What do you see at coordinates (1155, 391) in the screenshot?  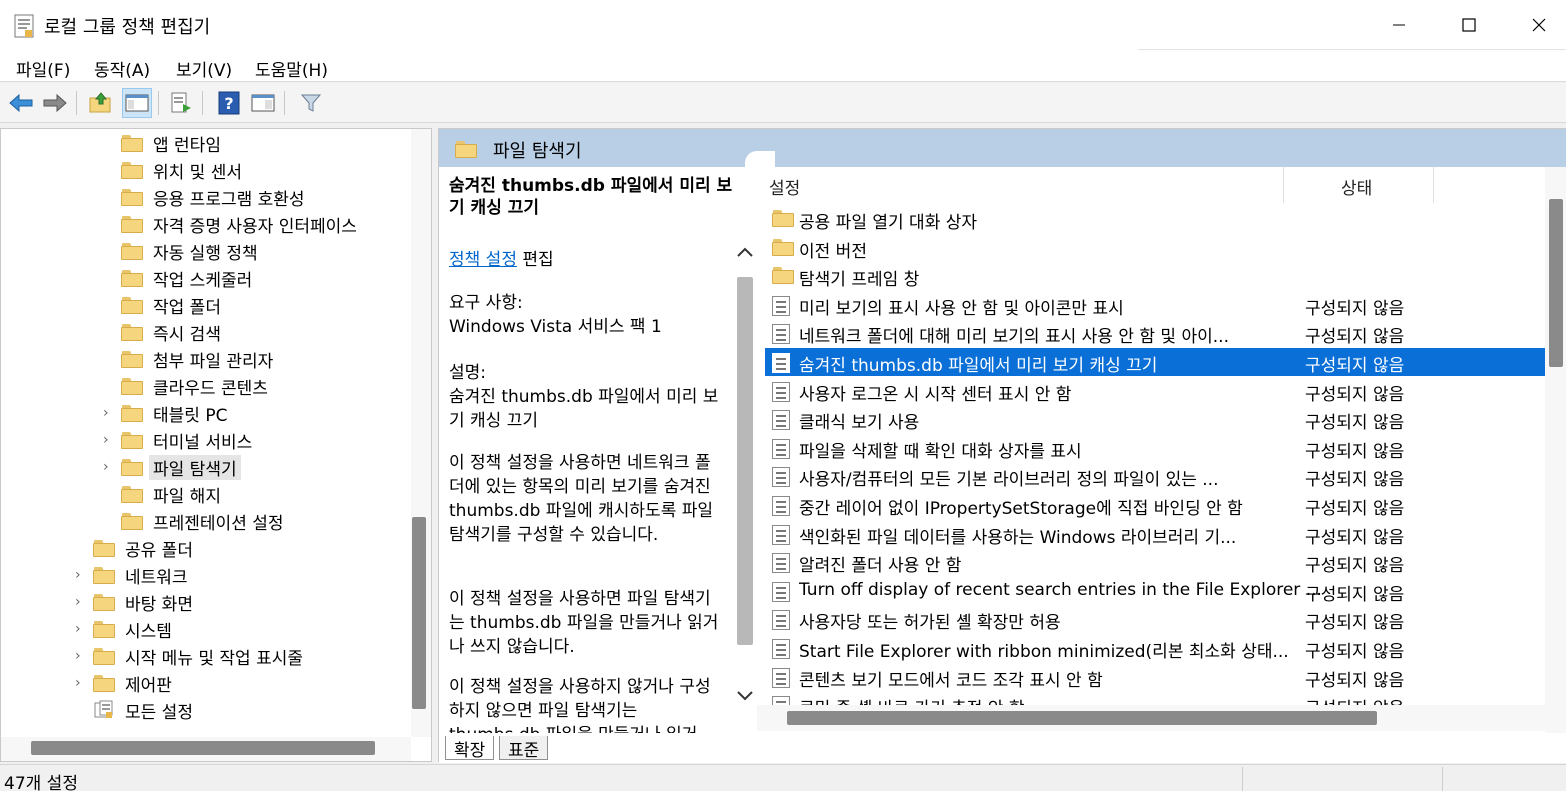 I see `setting-row: 사용자 로그온 시 시작 센터 표시 안 함 구성되지 않음` at bounding box center [1155, 391].